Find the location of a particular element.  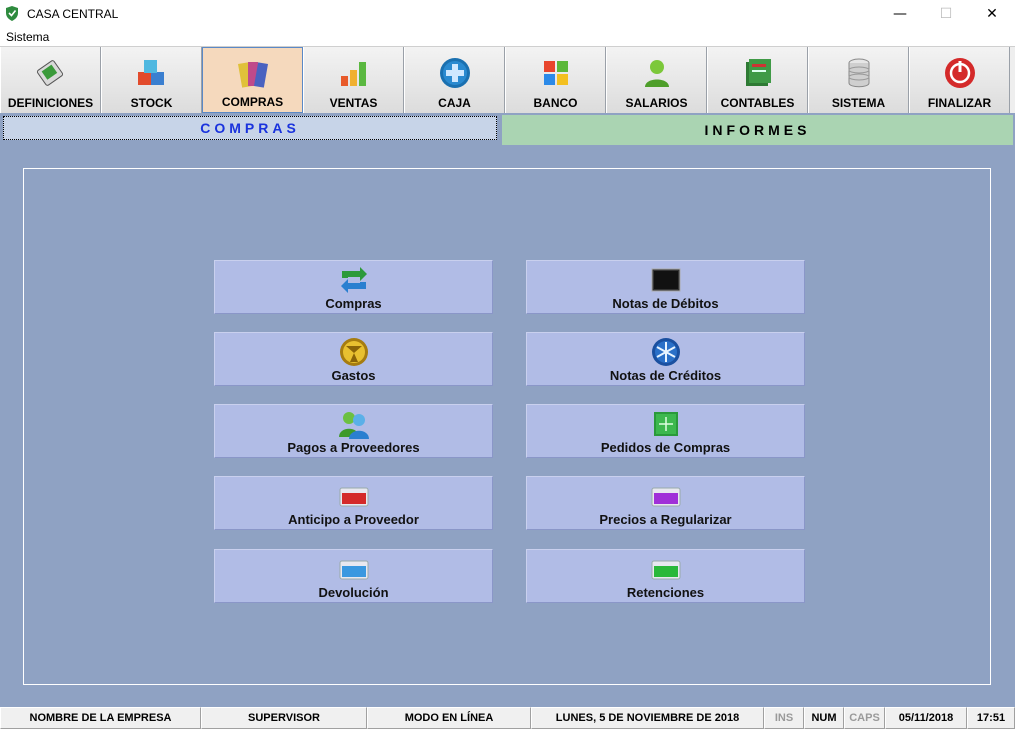

user-icon is located at coordinates (656, 73).